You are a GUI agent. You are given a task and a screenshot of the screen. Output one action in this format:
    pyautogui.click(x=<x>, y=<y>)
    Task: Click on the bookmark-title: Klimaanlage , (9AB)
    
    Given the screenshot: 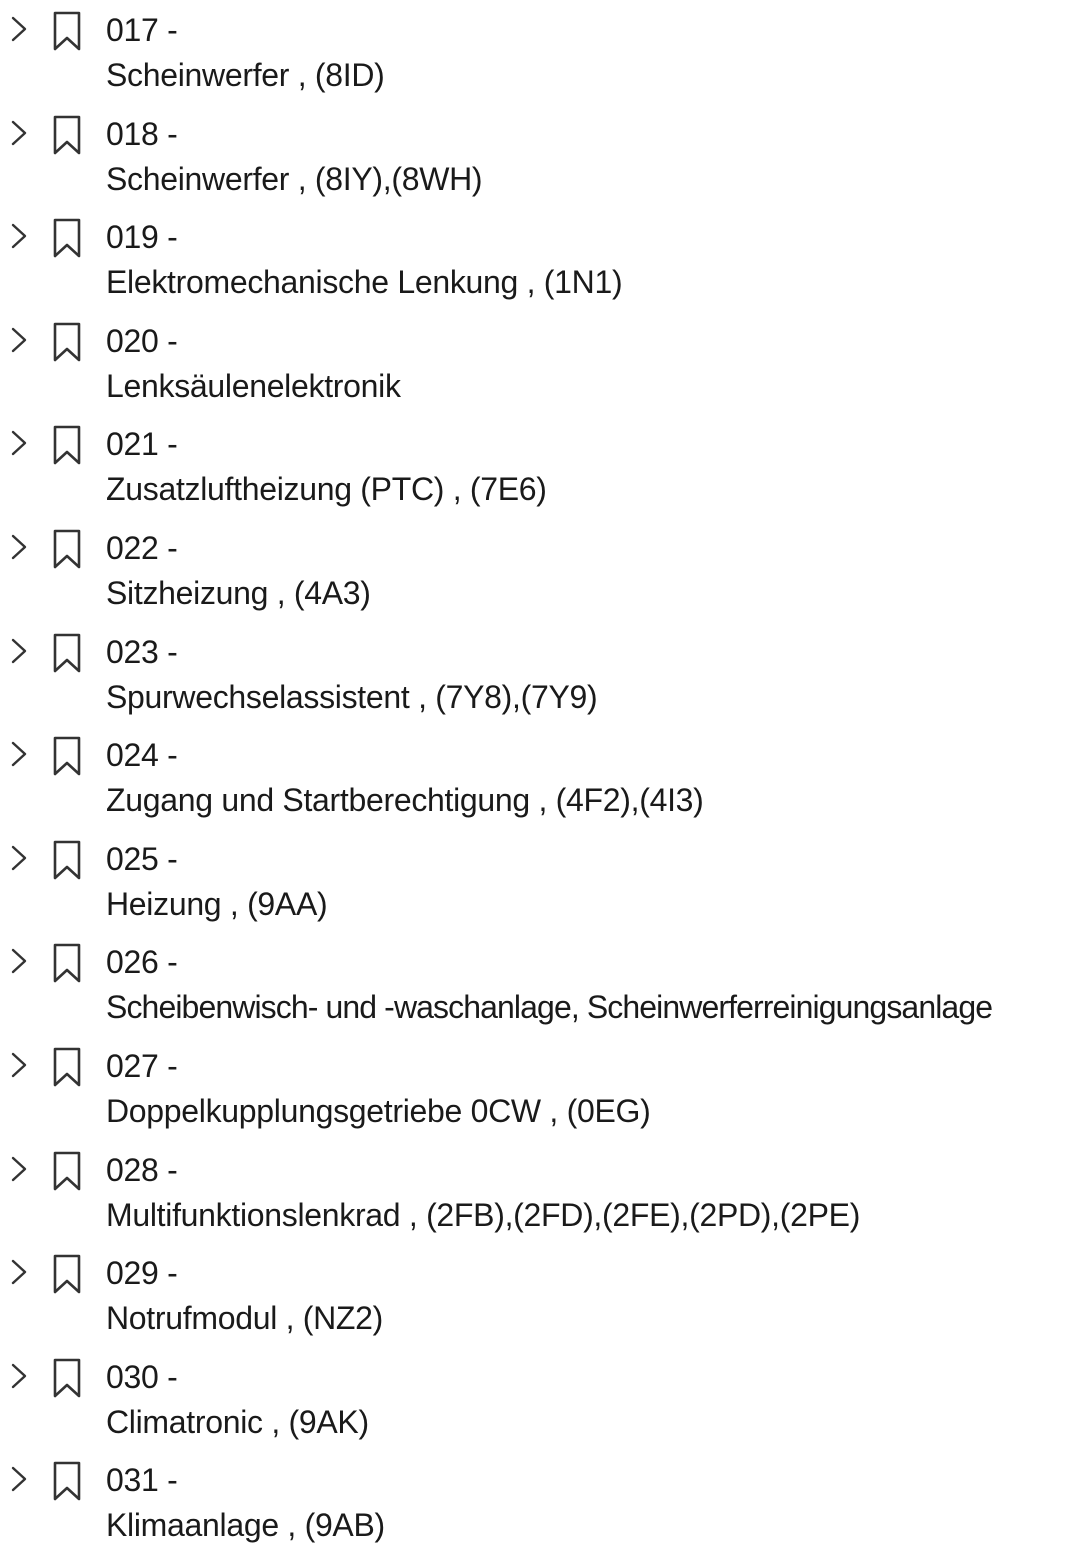 What is the action you would take?
    pyautogui.click(x=245, y=1525)
    